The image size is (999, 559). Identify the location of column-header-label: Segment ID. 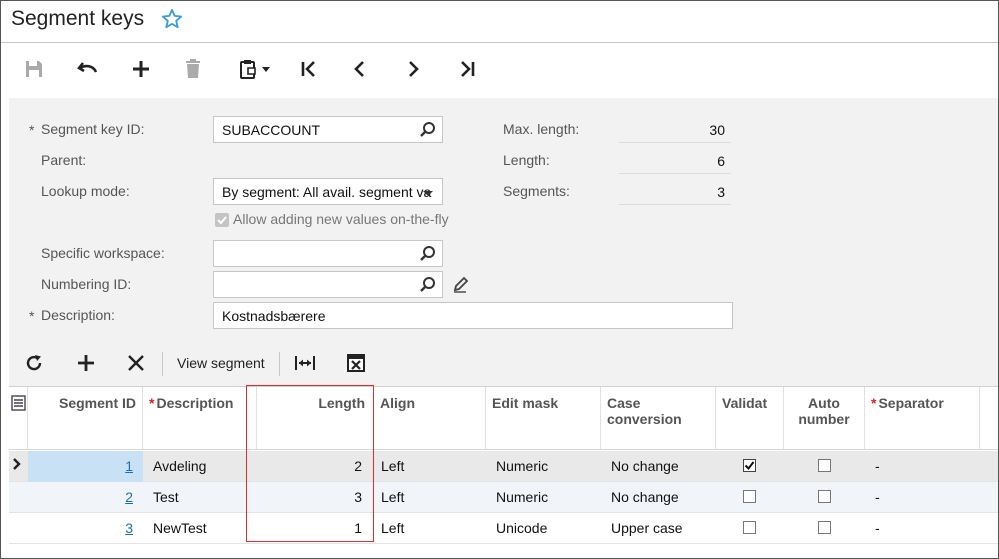
(97, 403).